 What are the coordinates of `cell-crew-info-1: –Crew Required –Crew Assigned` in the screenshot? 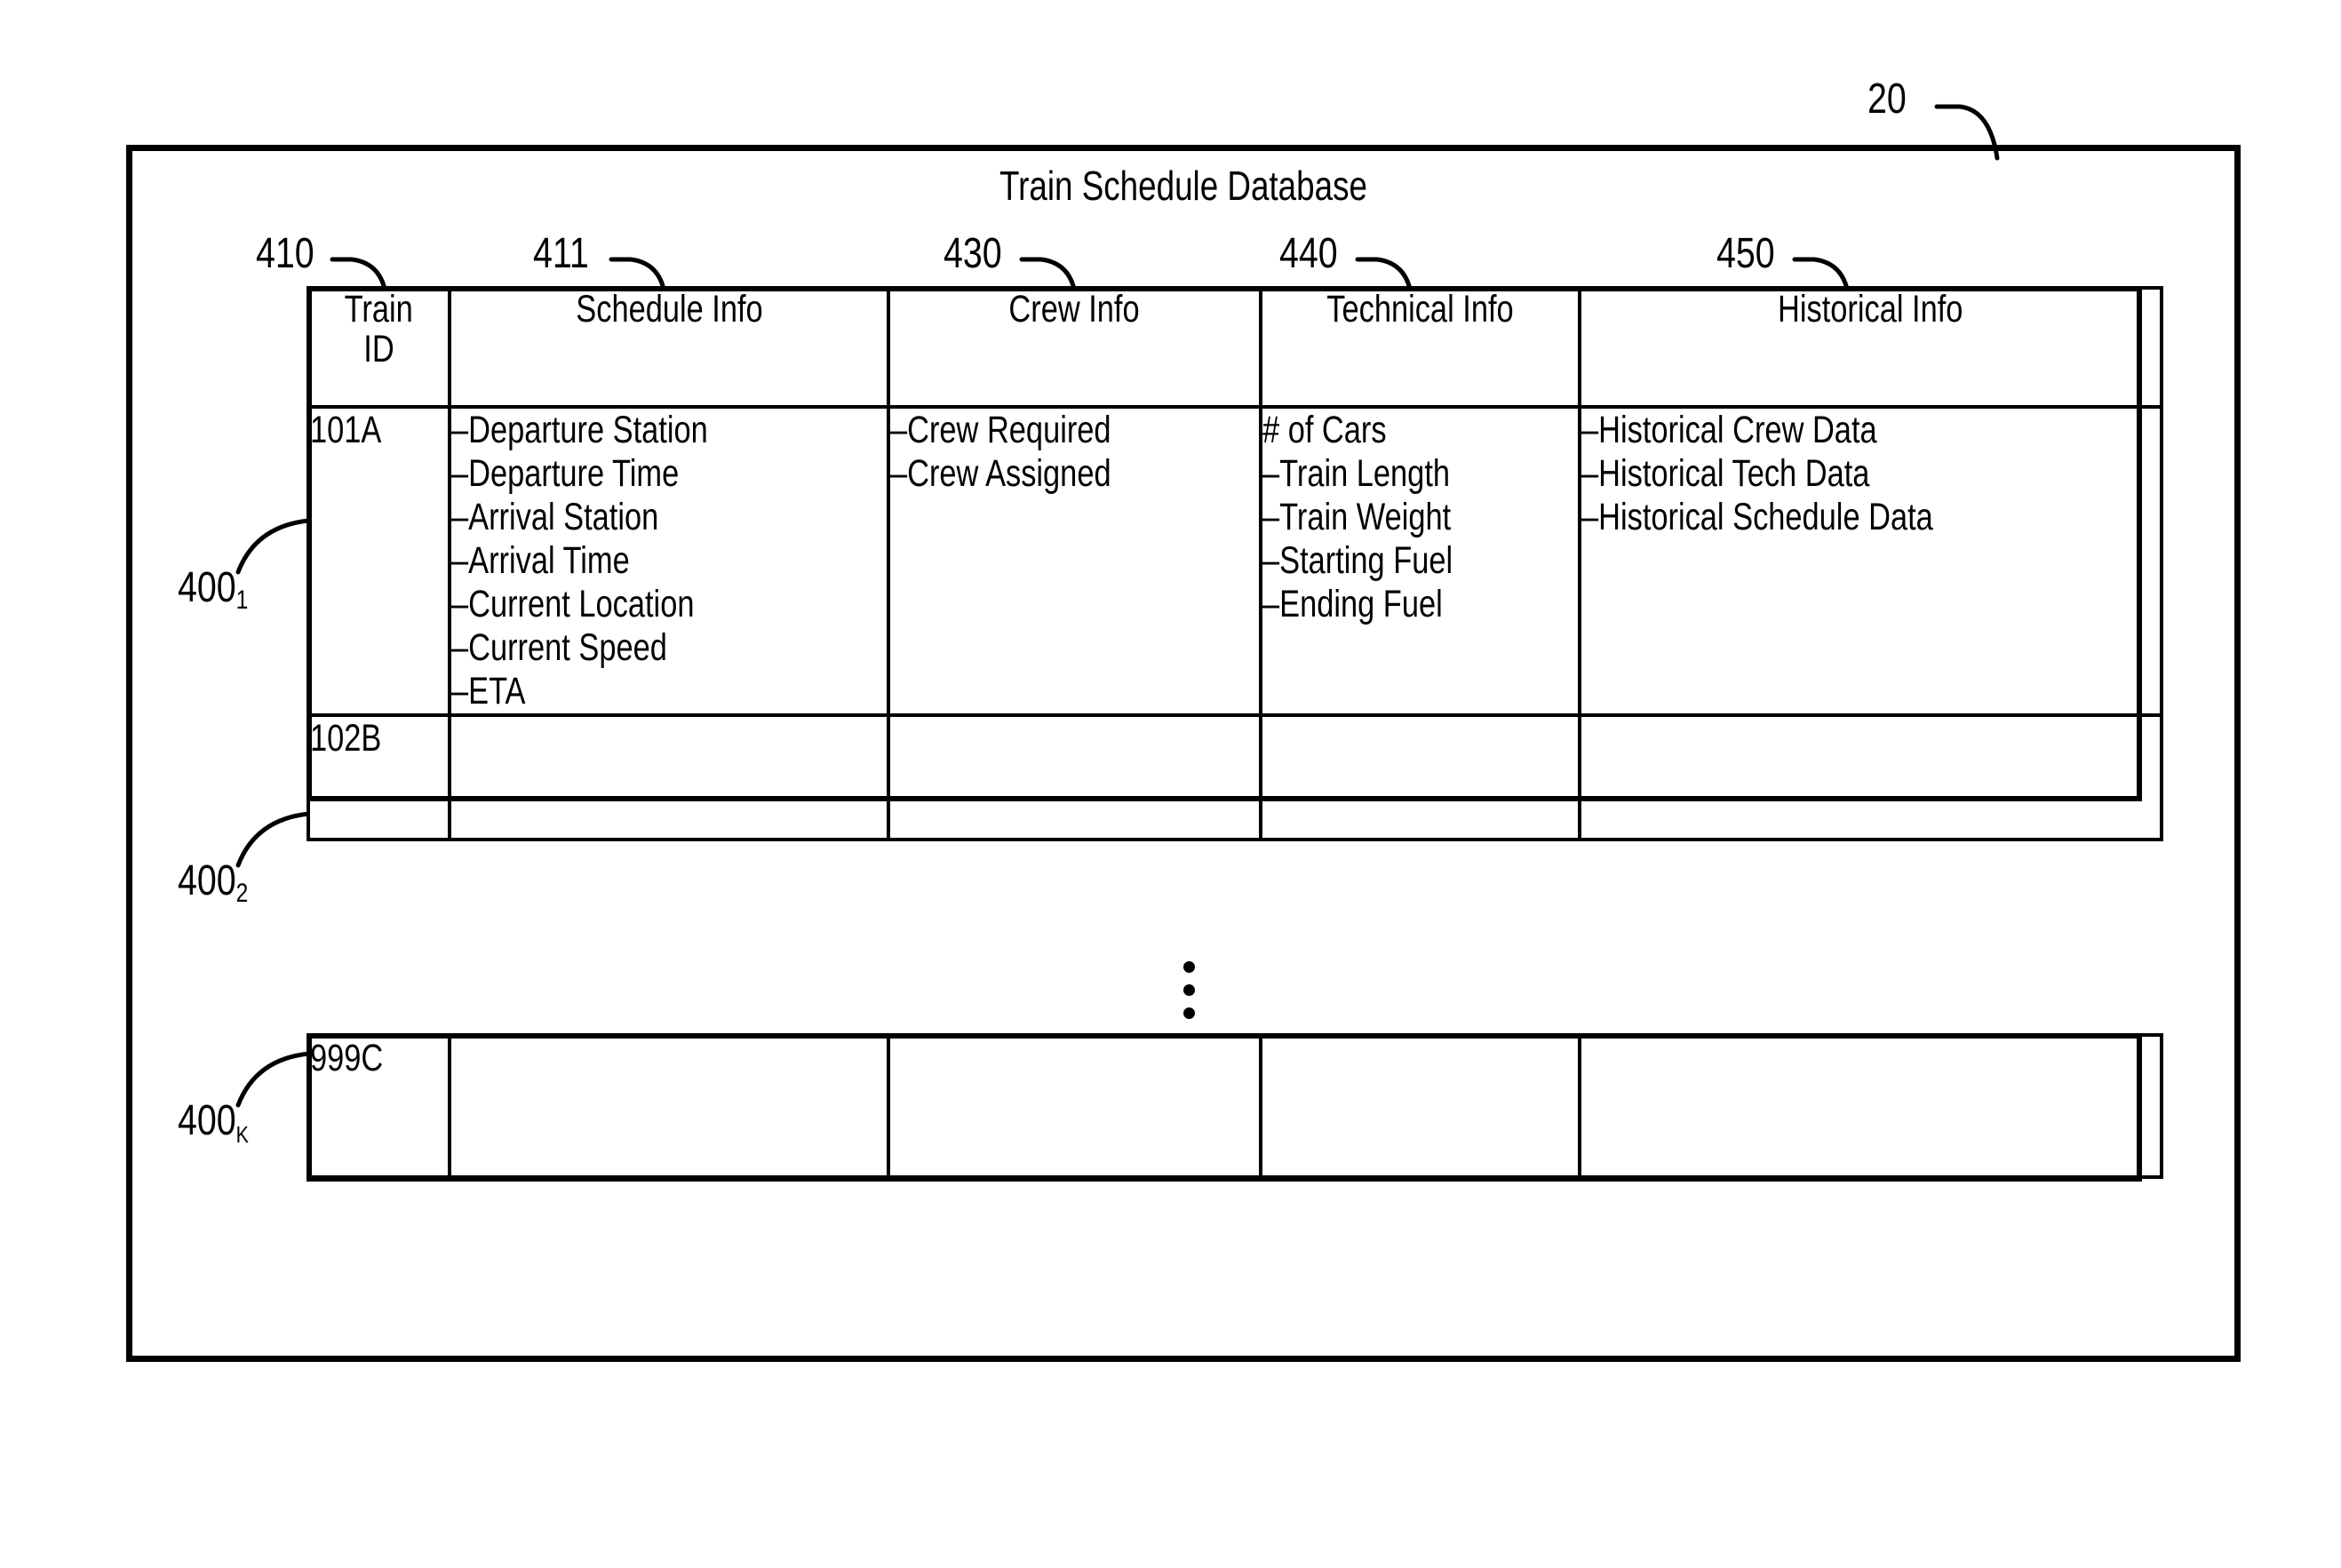 It's located at (1074, 561).